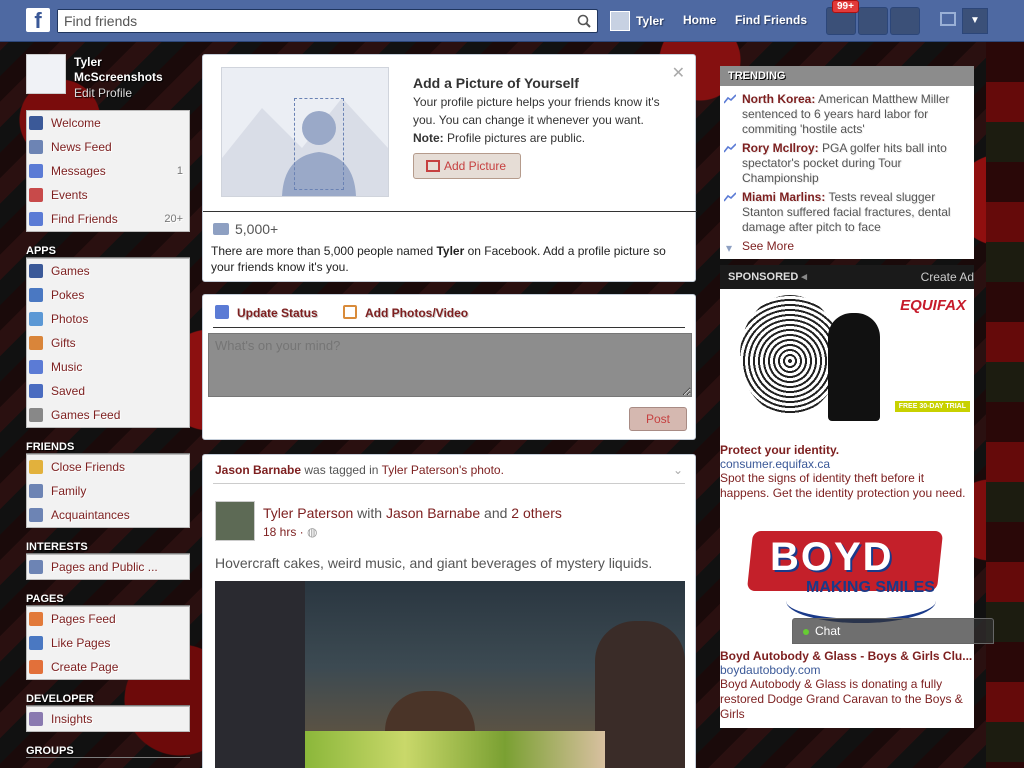 This screenshot has width=1024, height=768. Describe the element at coordinates (46, 74) in the screenshot. I see `profile-picture` at that location.